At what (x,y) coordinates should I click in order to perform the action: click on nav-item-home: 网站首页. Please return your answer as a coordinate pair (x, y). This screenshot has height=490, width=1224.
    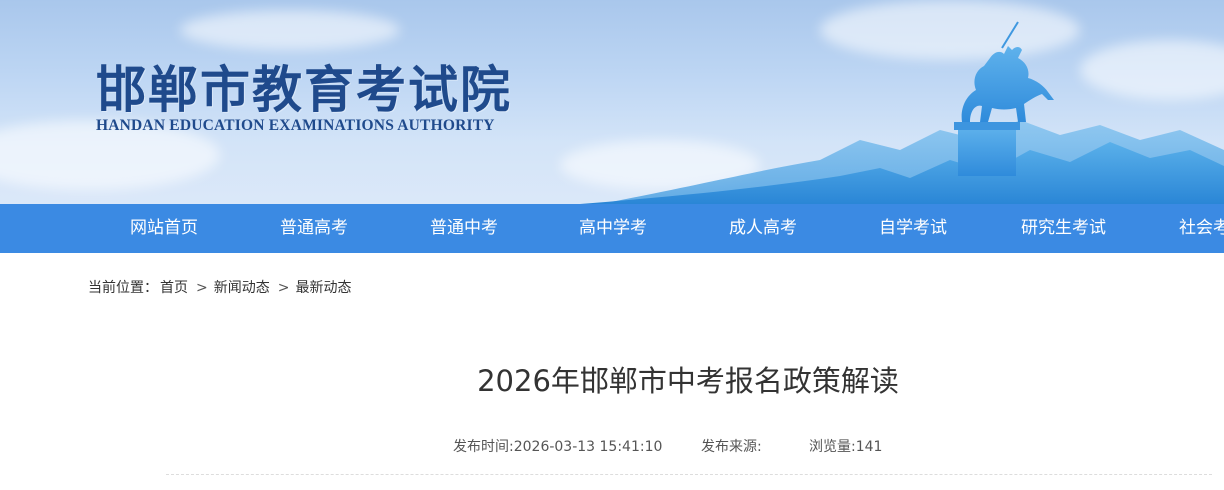
    Looking at the image, I should click on (164, 228).